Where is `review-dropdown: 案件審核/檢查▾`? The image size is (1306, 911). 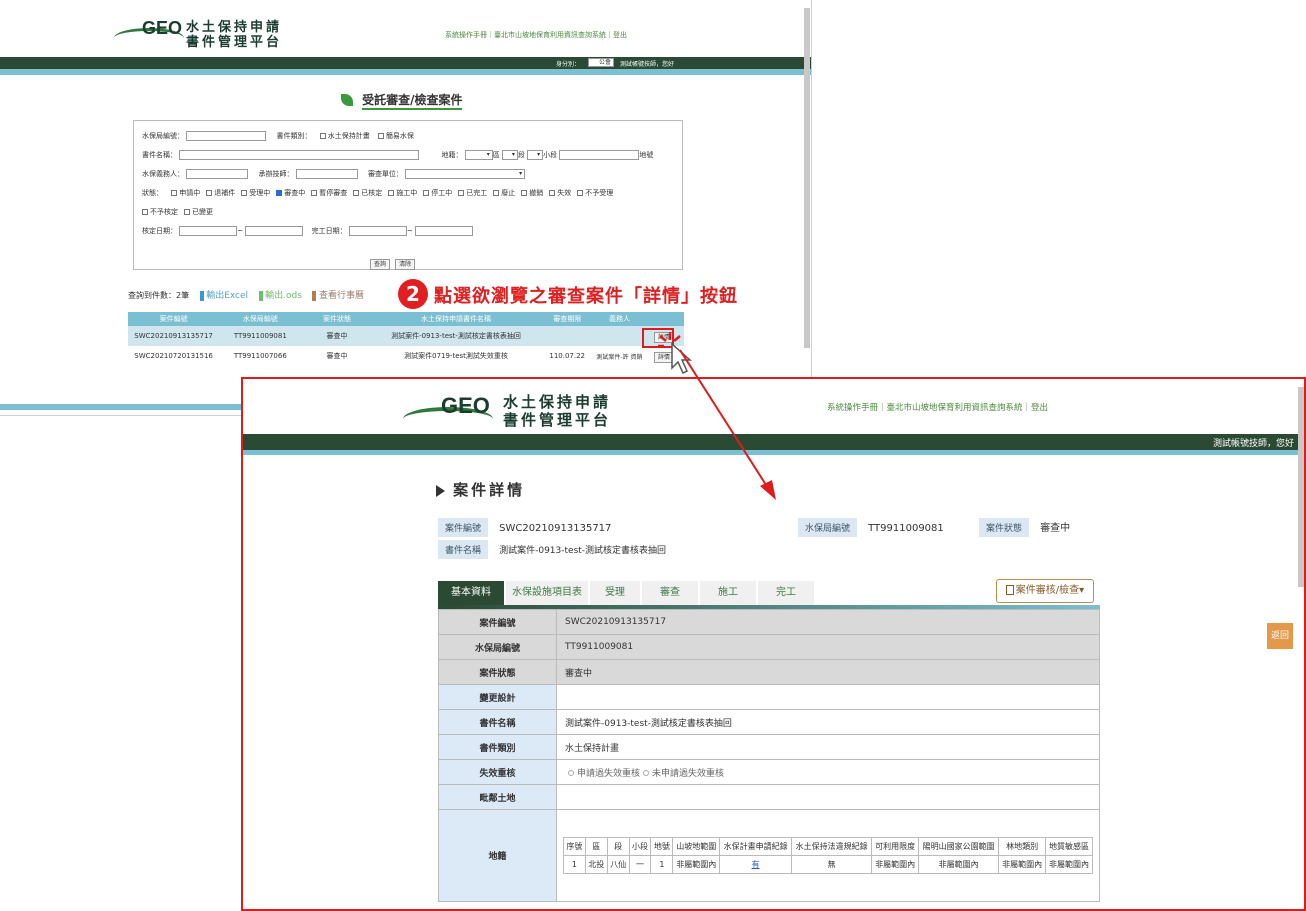 review-dropdown: 案件審核/檢查▾ is located at coordinates (1045, 591).